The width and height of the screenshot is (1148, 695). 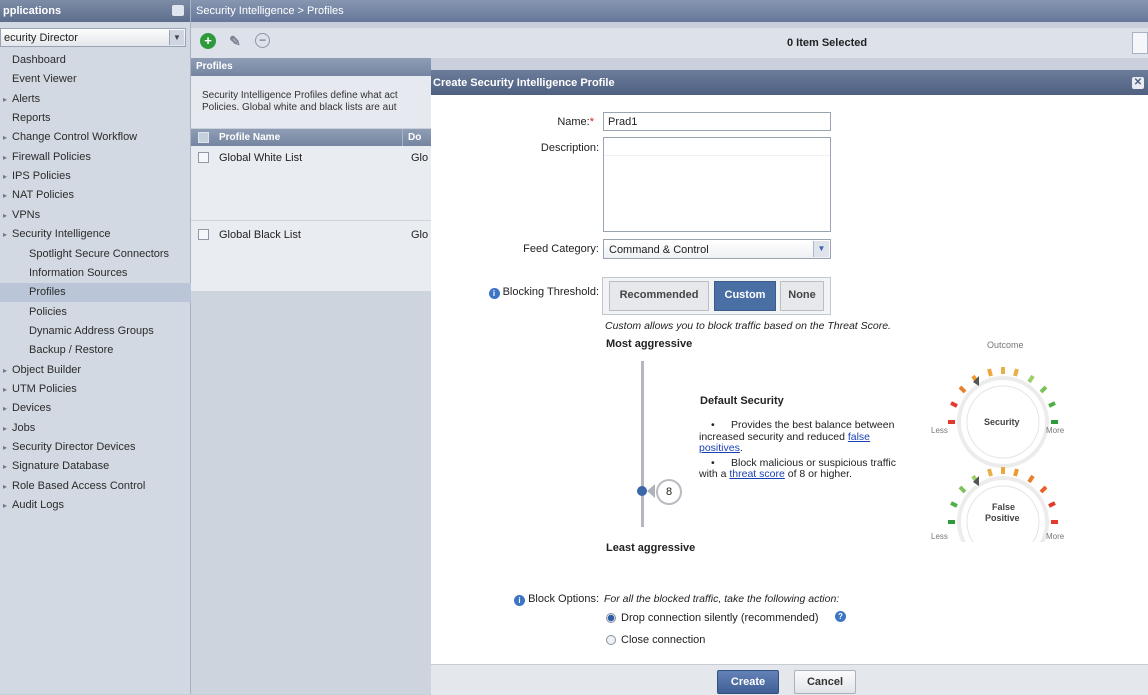 What do you see at coordinates (43, 195) in the screenshot?
I see `sidebar-item-label: NAT Policies` at bounding box center [43, 195].